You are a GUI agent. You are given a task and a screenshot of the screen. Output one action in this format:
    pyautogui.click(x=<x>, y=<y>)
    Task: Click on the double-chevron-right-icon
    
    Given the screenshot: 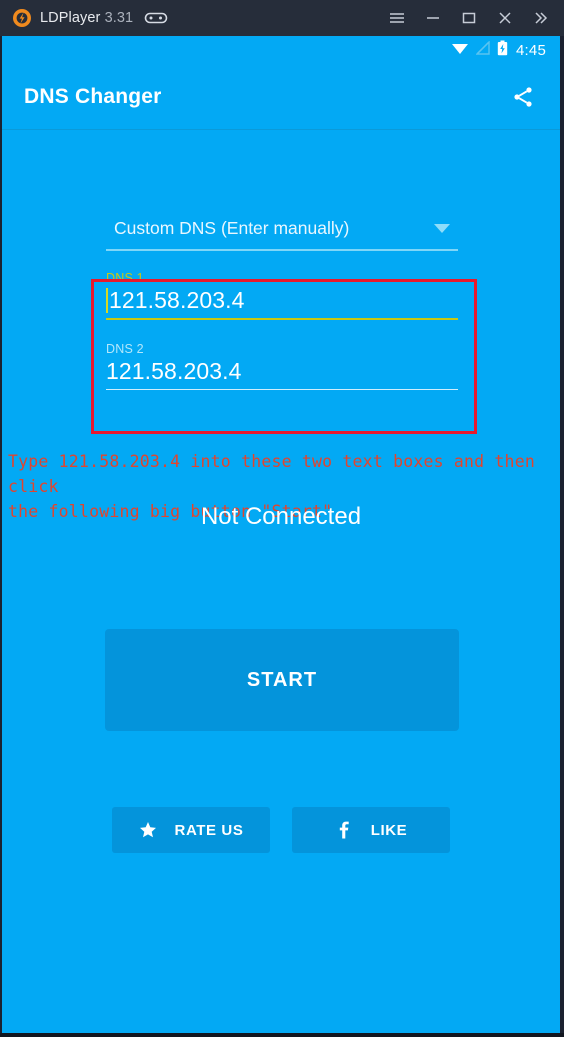 What is the action you would take?
    pyautogui.click(x=541, y=18)
    